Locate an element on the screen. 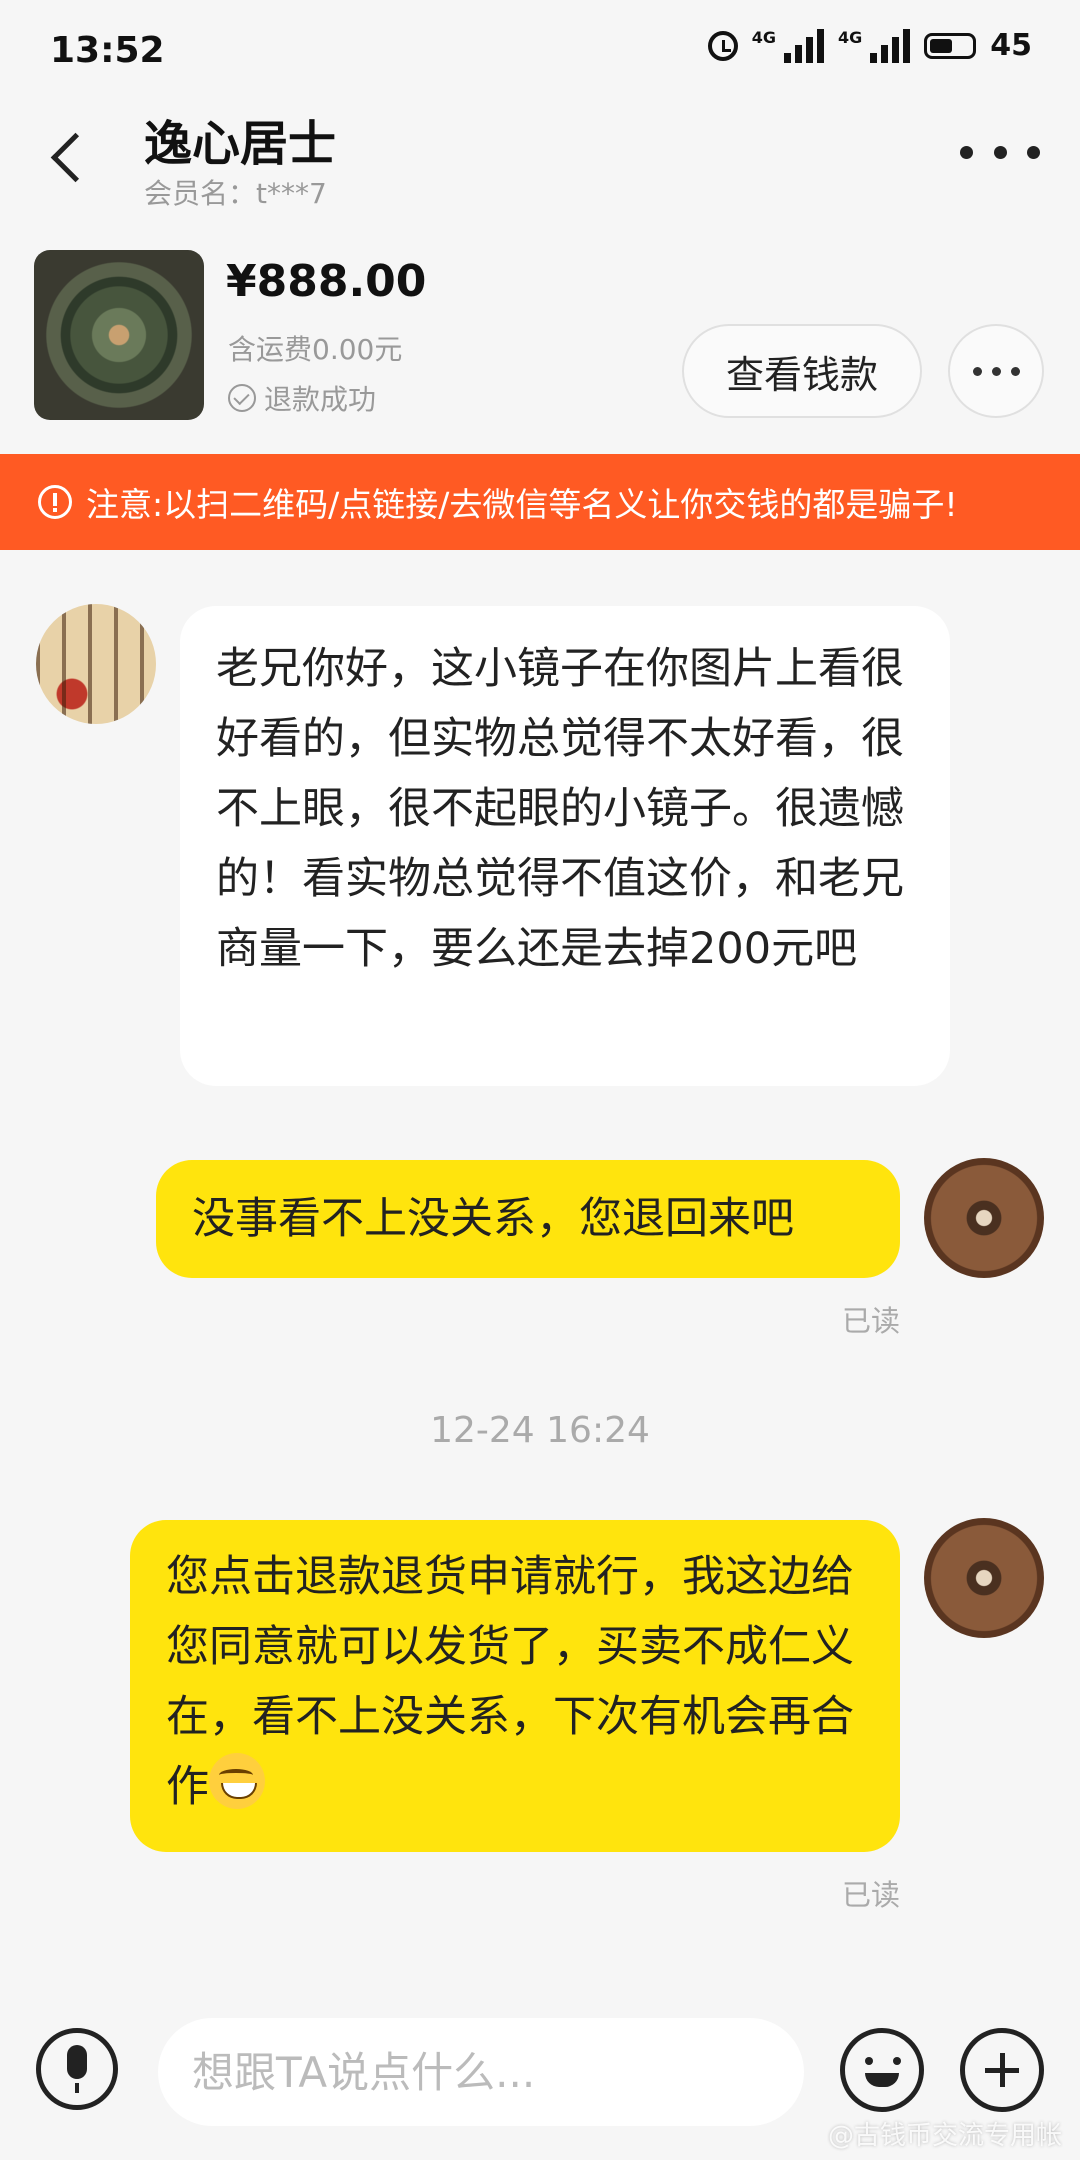 The height and width of the screenshot is (2160, 1080). message-bubble-outgoing: 没事看不上没关系，您退回来吧 is located at coordinates (528, 1219).